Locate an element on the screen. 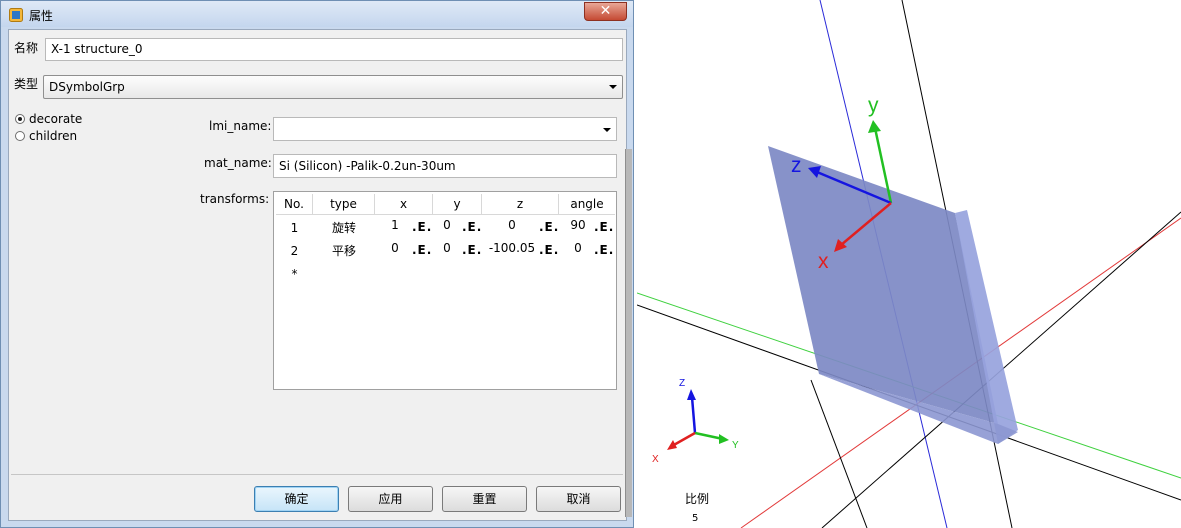 Image resolution: width=1181 pixels, height=528 pixels. cell-x: 0 is located at coordinates (395, 248).